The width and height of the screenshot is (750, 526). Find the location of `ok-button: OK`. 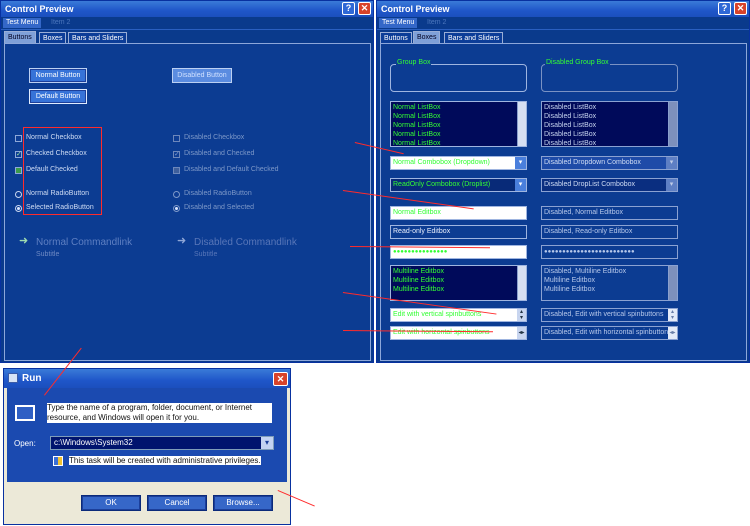

ok-button: OK is located at coordinates (111, 503).